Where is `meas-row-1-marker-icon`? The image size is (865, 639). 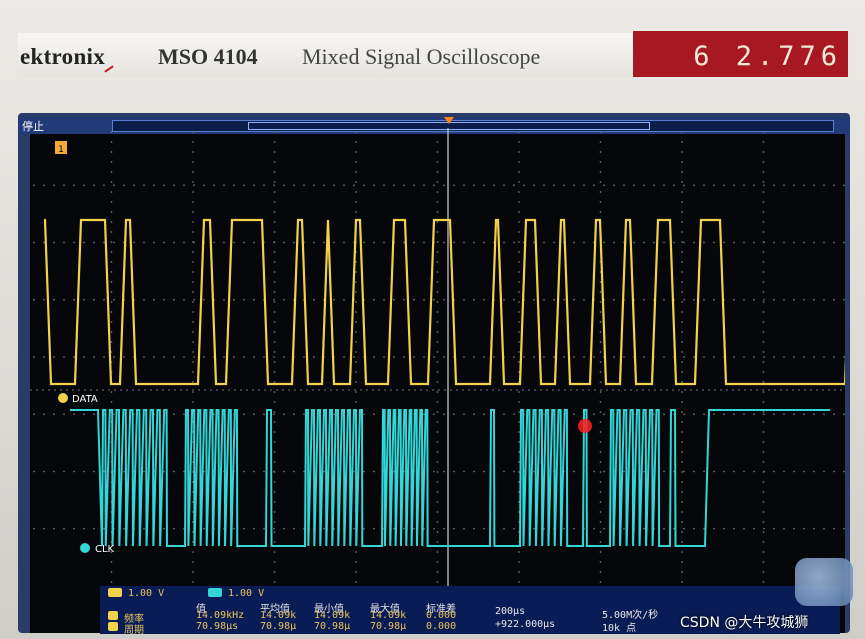 meas-row-1-marker-icon is located at coordinates (113, 615).